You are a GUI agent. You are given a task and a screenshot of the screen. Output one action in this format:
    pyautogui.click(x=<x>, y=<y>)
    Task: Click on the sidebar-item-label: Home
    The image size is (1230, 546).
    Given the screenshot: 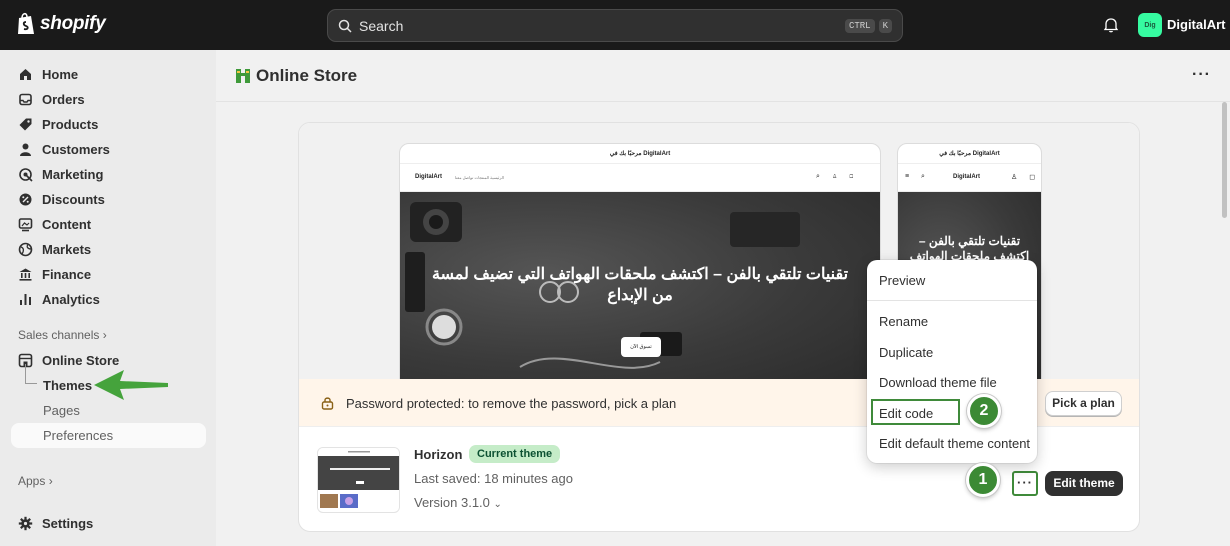 What is the action you would take?
    pyautogui.click(x=60, y=74)
    